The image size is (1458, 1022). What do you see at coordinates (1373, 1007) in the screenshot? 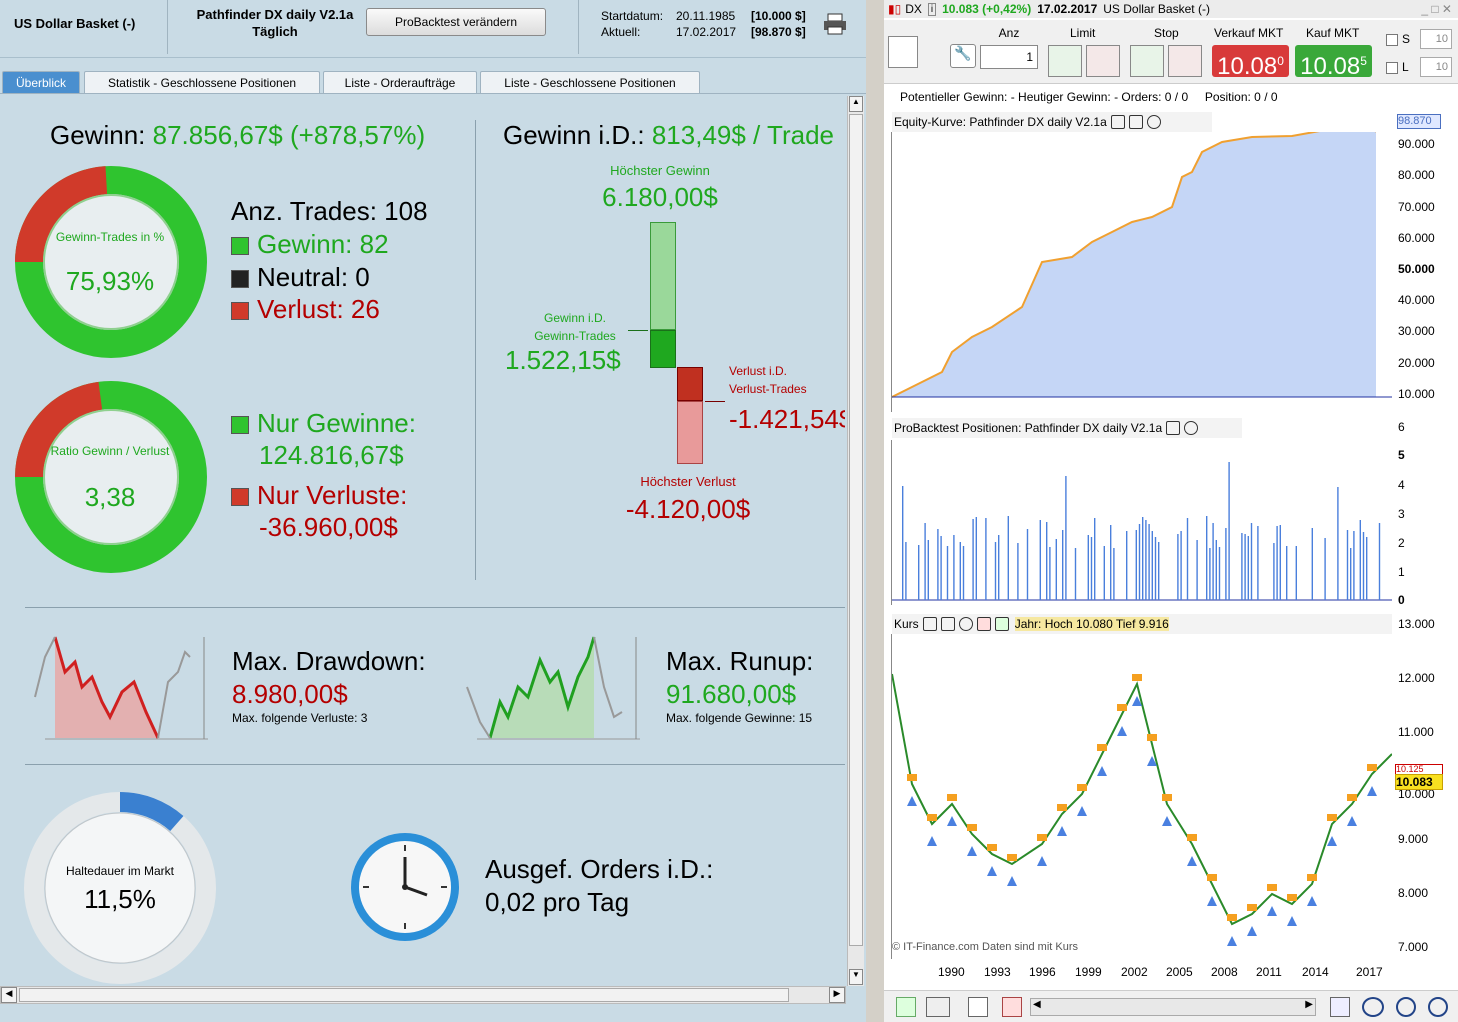
I see `zoom-fit-icon` at bounding box center [1373, 1007].